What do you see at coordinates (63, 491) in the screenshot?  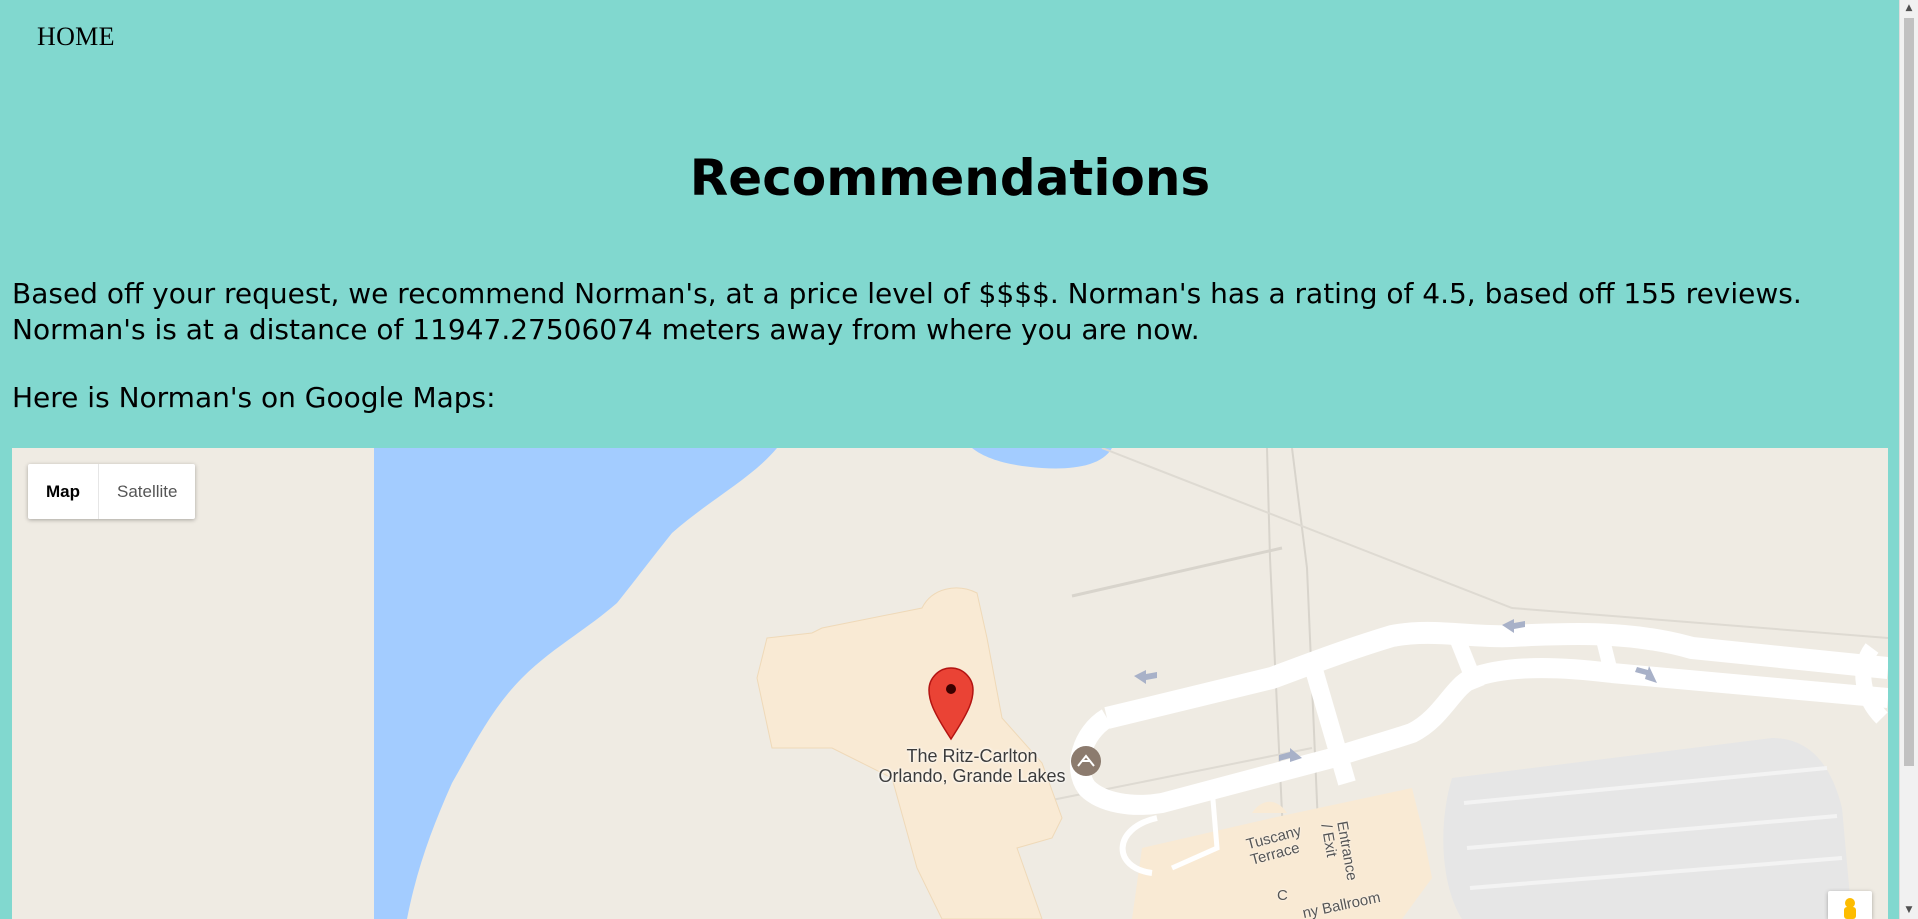 I see `map-type-map-button: Map` at bounding box center [63, 491].